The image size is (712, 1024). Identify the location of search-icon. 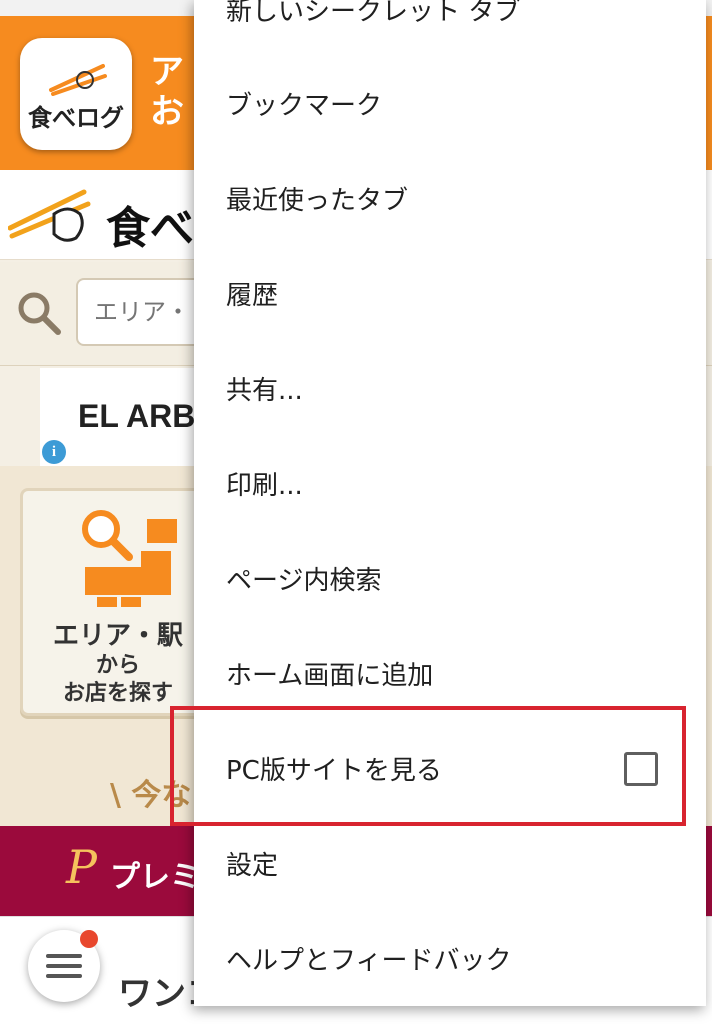
(39, 313).